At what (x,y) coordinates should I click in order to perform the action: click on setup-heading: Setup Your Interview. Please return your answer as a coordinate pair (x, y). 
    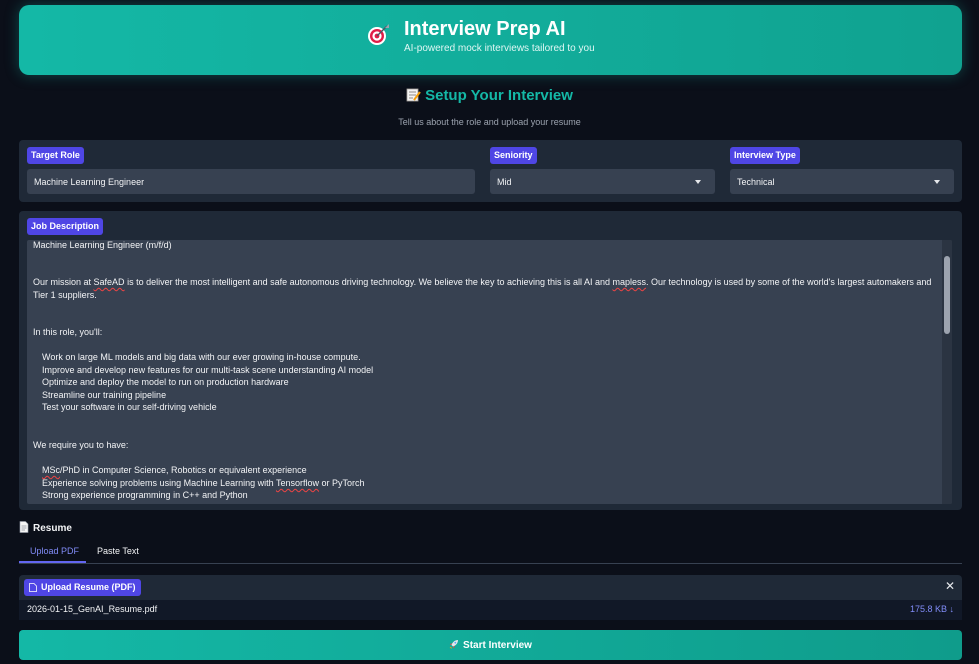
    Looking at the image, I should click on (489, 95).